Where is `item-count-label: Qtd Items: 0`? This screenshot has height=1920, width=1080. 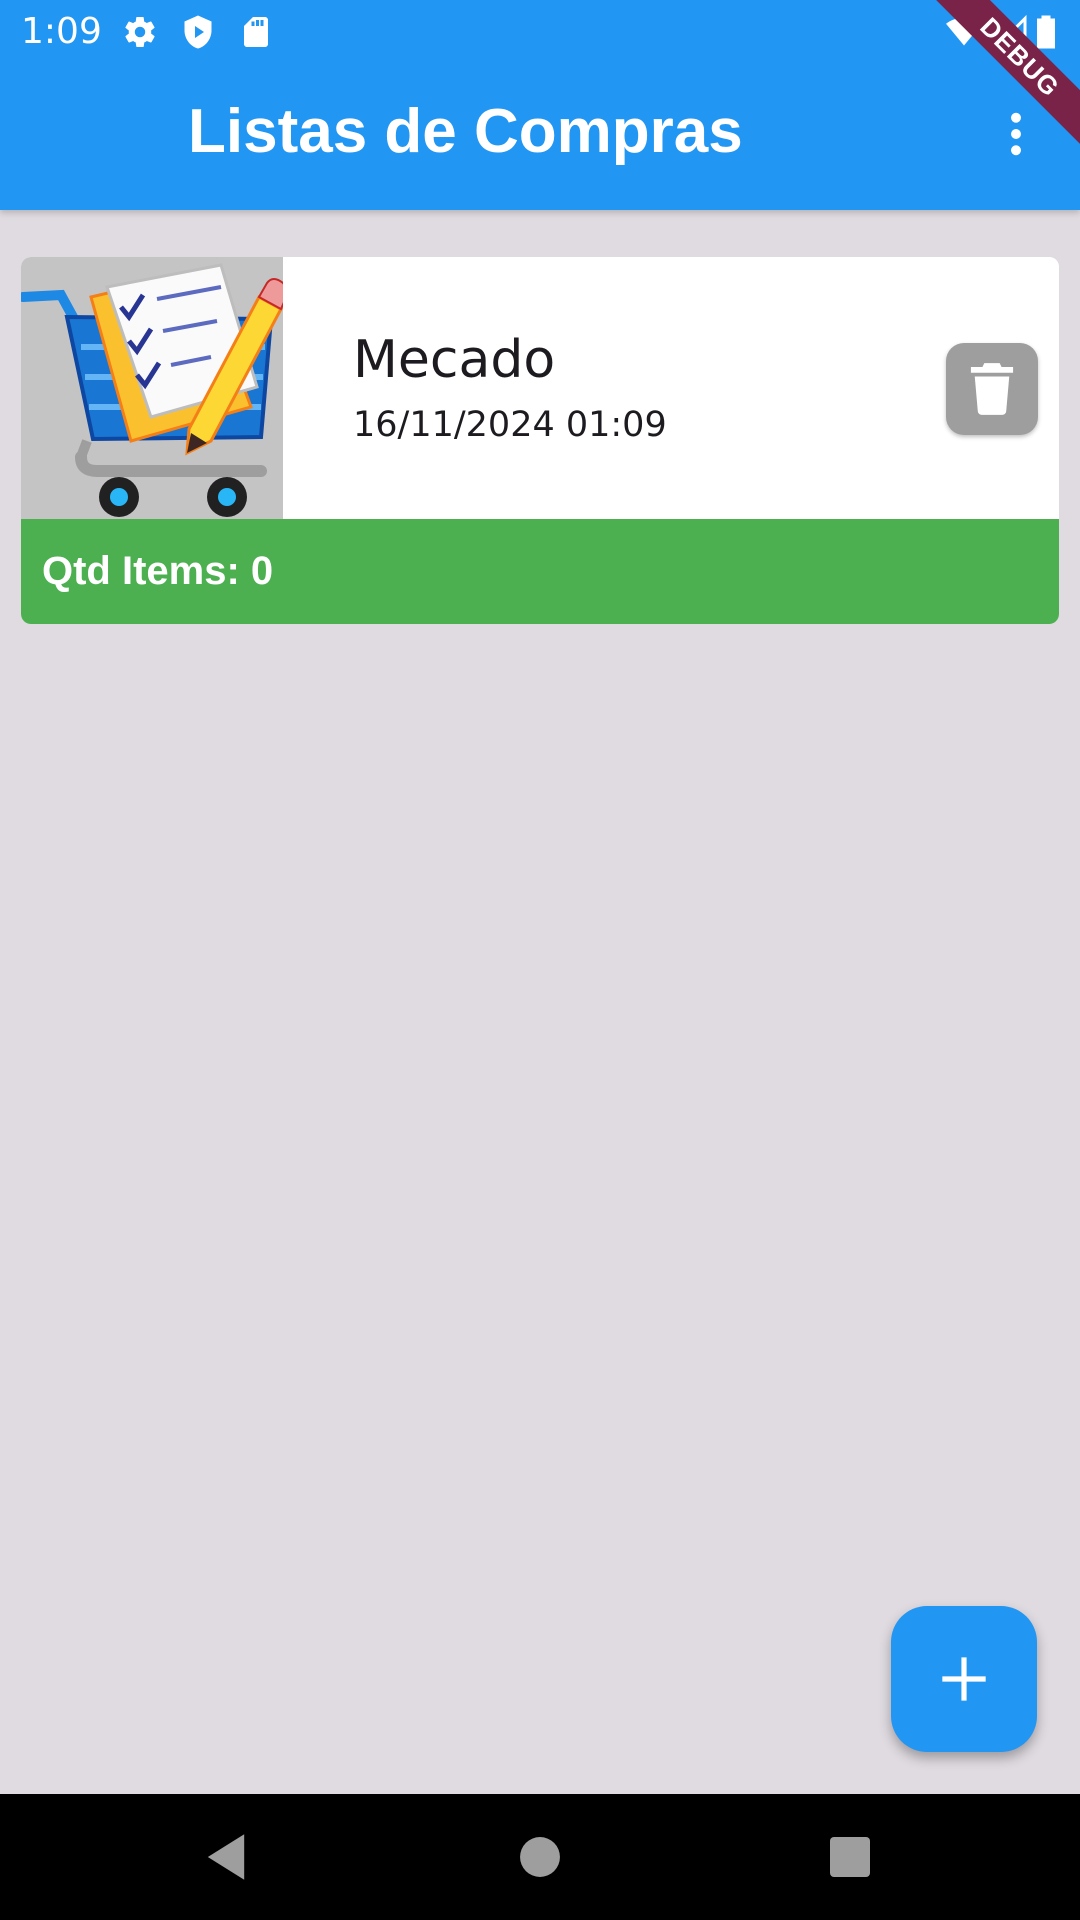
item-count-label: Qtd Items: 0 is located at coordinates (158, 571).